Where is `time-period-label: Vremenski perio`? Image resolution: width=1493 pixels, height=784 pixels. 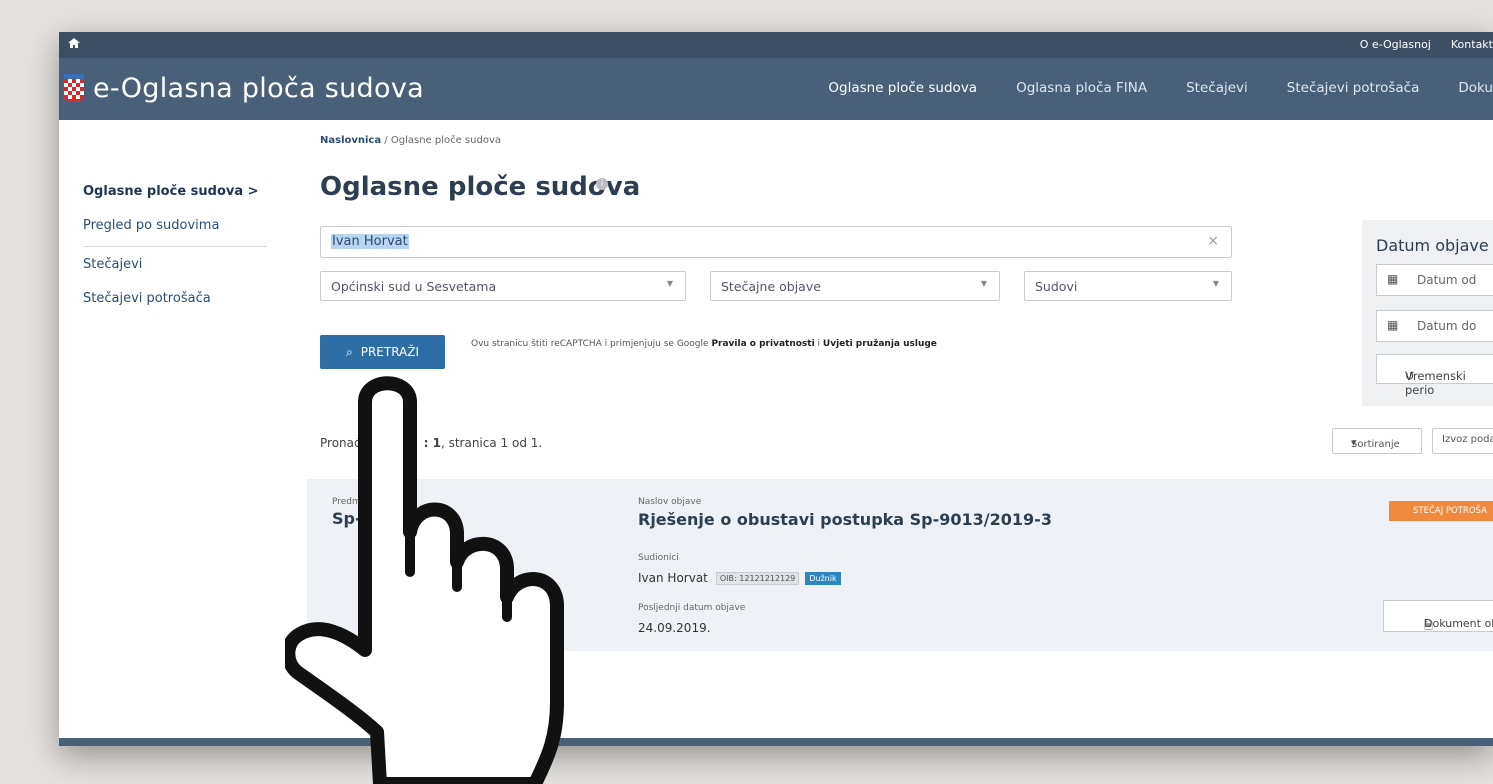
time-period-label: Vremenski perio is located at coordinates (1435, 383).